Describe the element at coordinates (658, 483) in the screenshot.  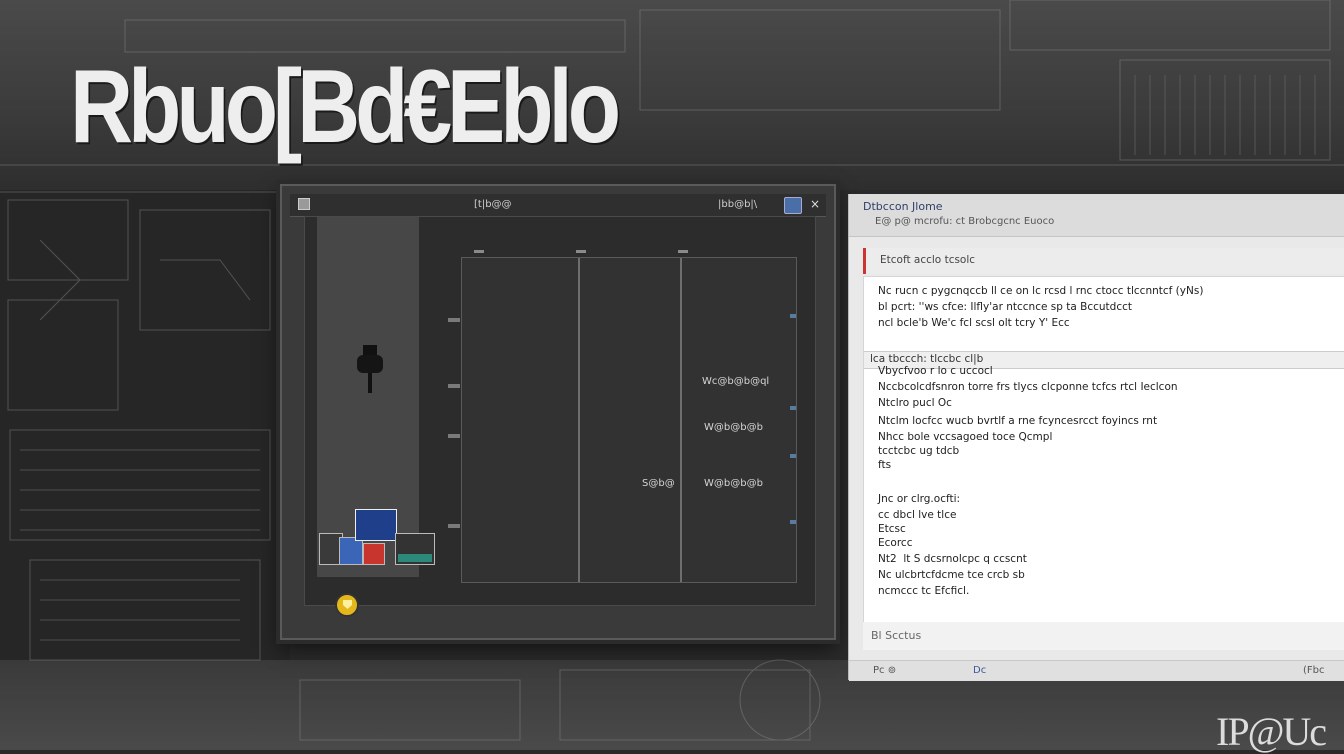
I see `grid-side-label: S@b@` at that location.